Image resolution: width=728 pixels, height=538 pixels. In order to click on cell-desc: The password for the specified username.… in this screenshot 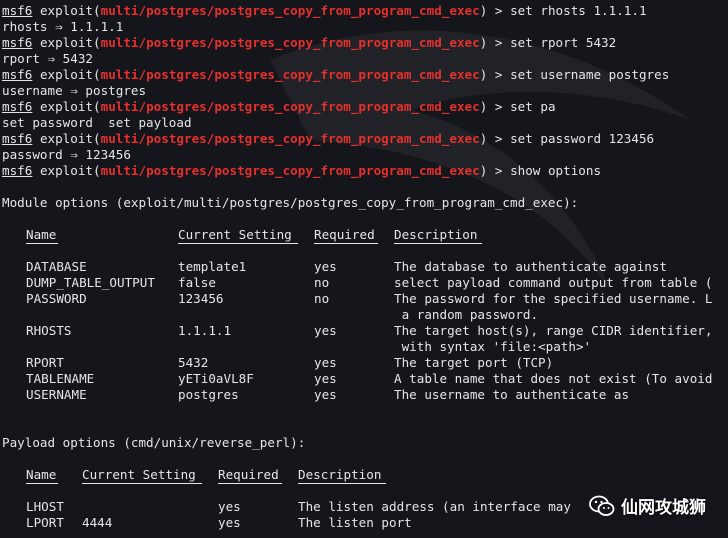, I will do `click(553, 298)`.